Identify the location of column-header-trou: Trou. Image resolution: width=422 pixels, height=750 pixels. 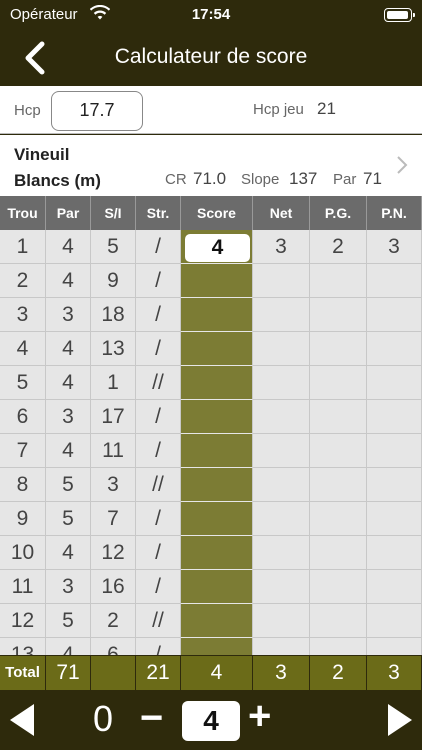
(23, 213).